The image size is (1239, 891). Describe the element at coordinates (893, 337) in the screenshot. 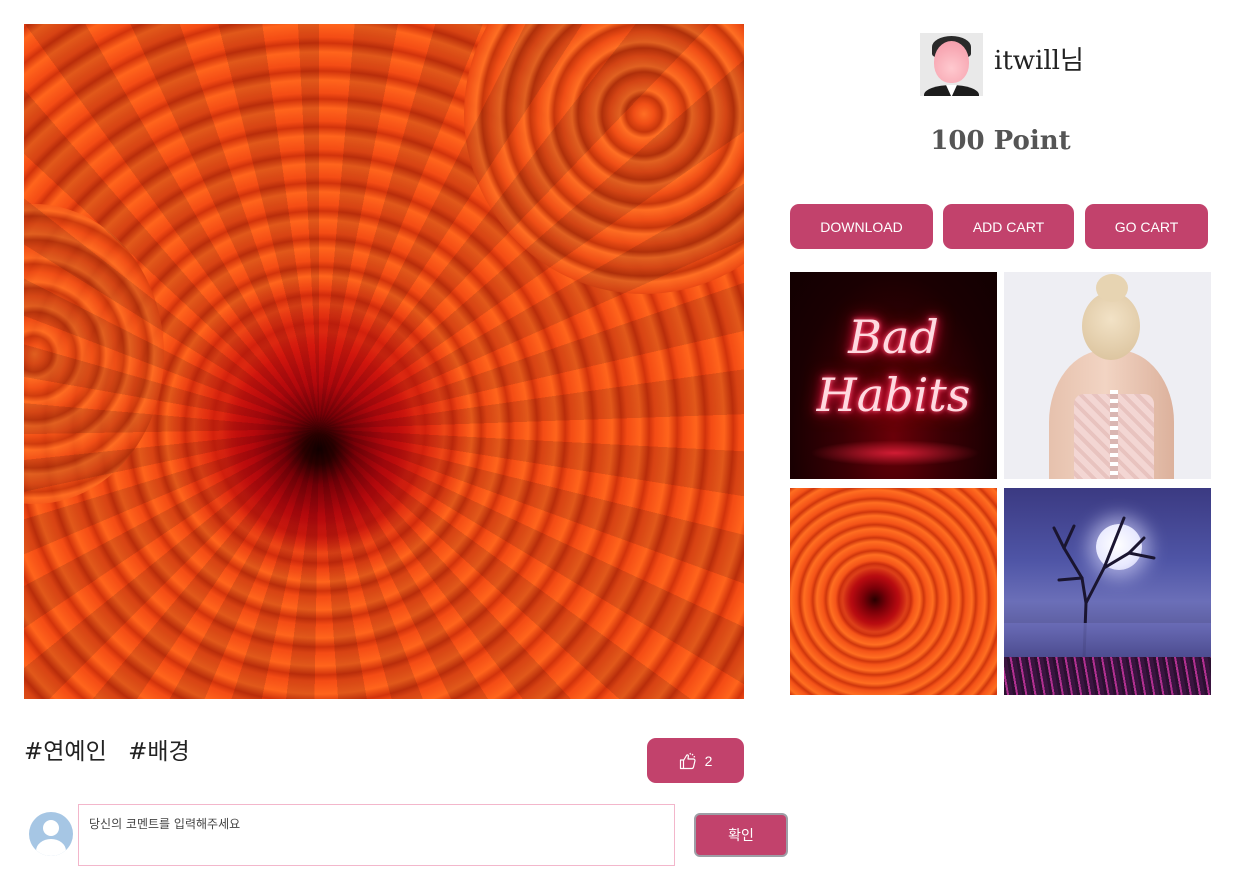

I see `neon-sign-line1: Bad` at that location.